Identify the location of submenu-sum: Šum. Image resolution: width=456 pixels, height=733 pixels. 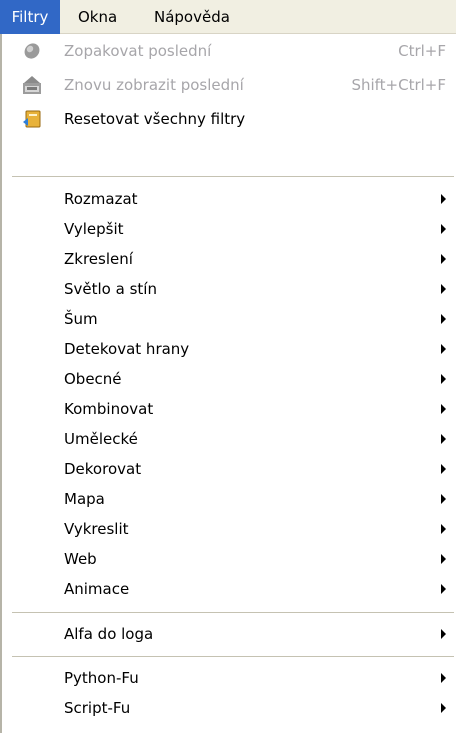
(229, 319).